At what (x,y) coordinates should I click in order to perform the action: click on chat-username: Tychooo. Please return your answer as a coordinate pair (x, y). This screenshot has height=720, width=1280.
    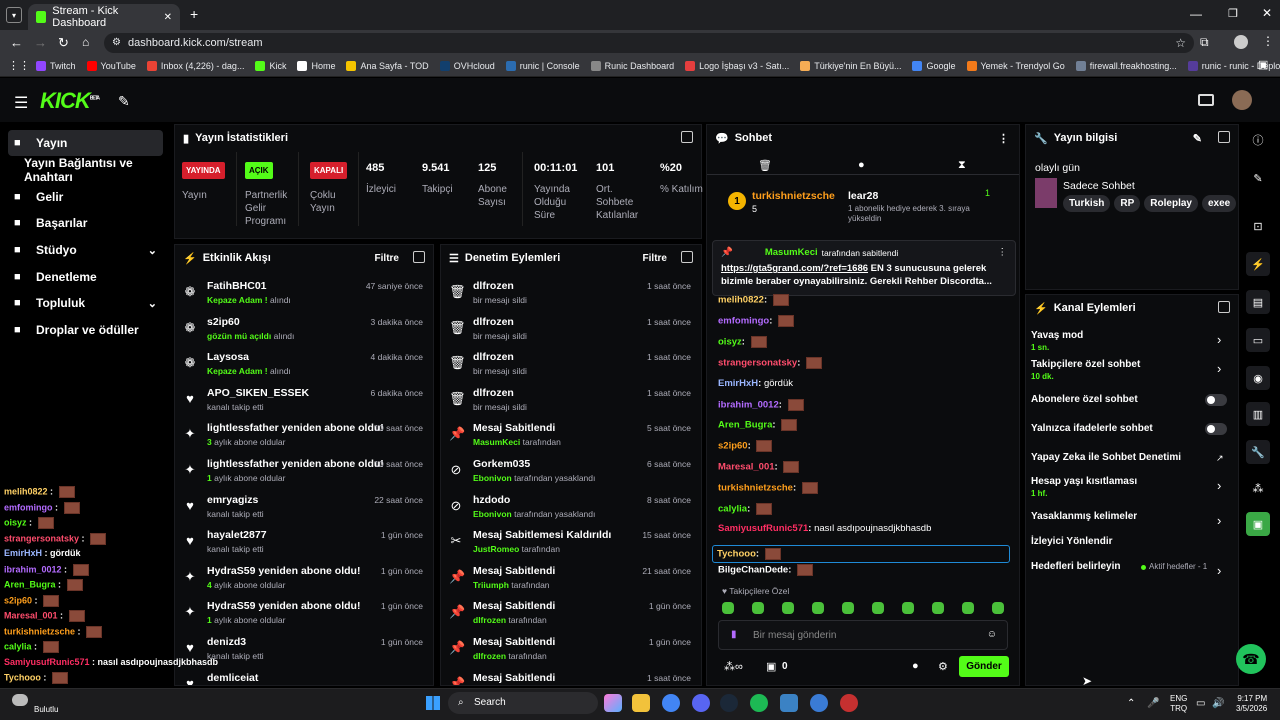
    Looking at the image, I should click on (736, 554).